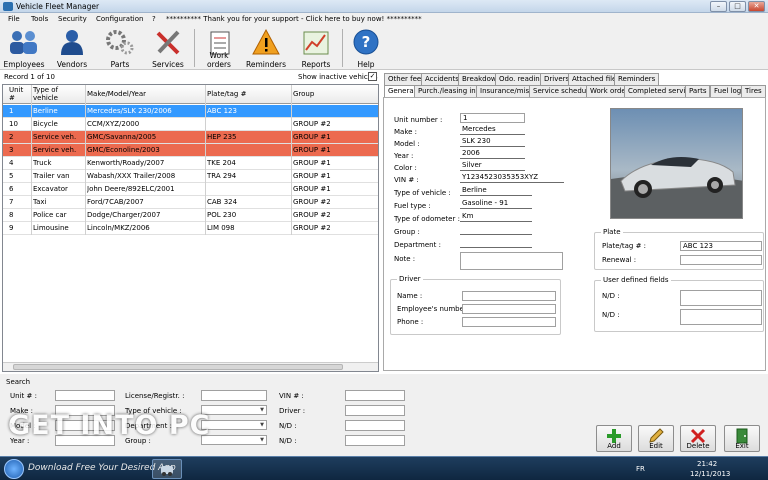 Image resolution: width=768 pixels, height=480 pixels. I want to click on parts-button: Parts, so click(120, 48).